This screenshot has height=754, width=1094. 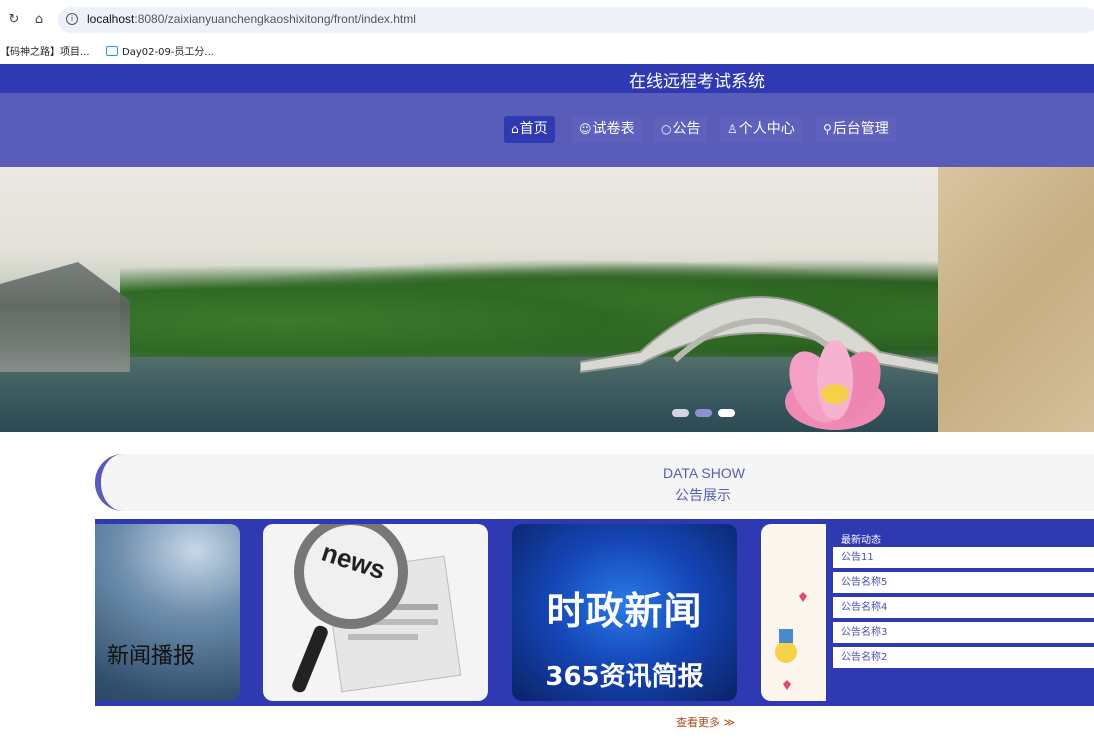 What do you see at coordinates (594, 482) in the screenshot?
I see `notice-section-header: DATA SHOW 公告展示` at bounding box center [594, 482].